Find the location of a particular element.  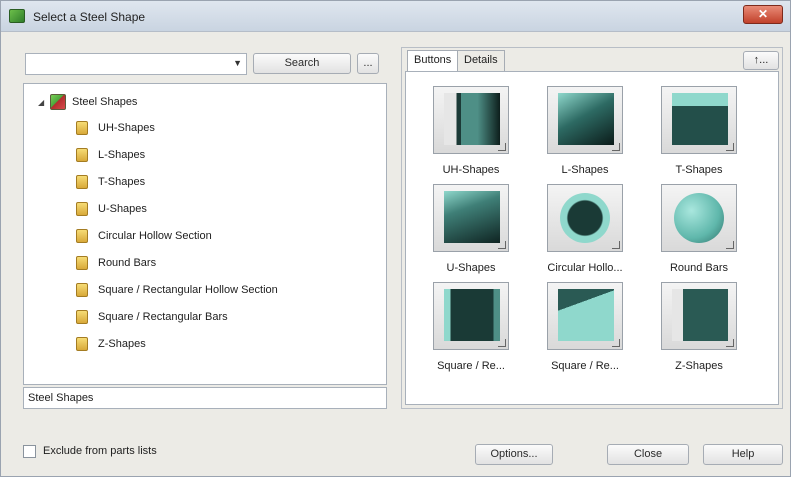

tree-item-label: UH-Shapes is located at coordinates (126, 128).